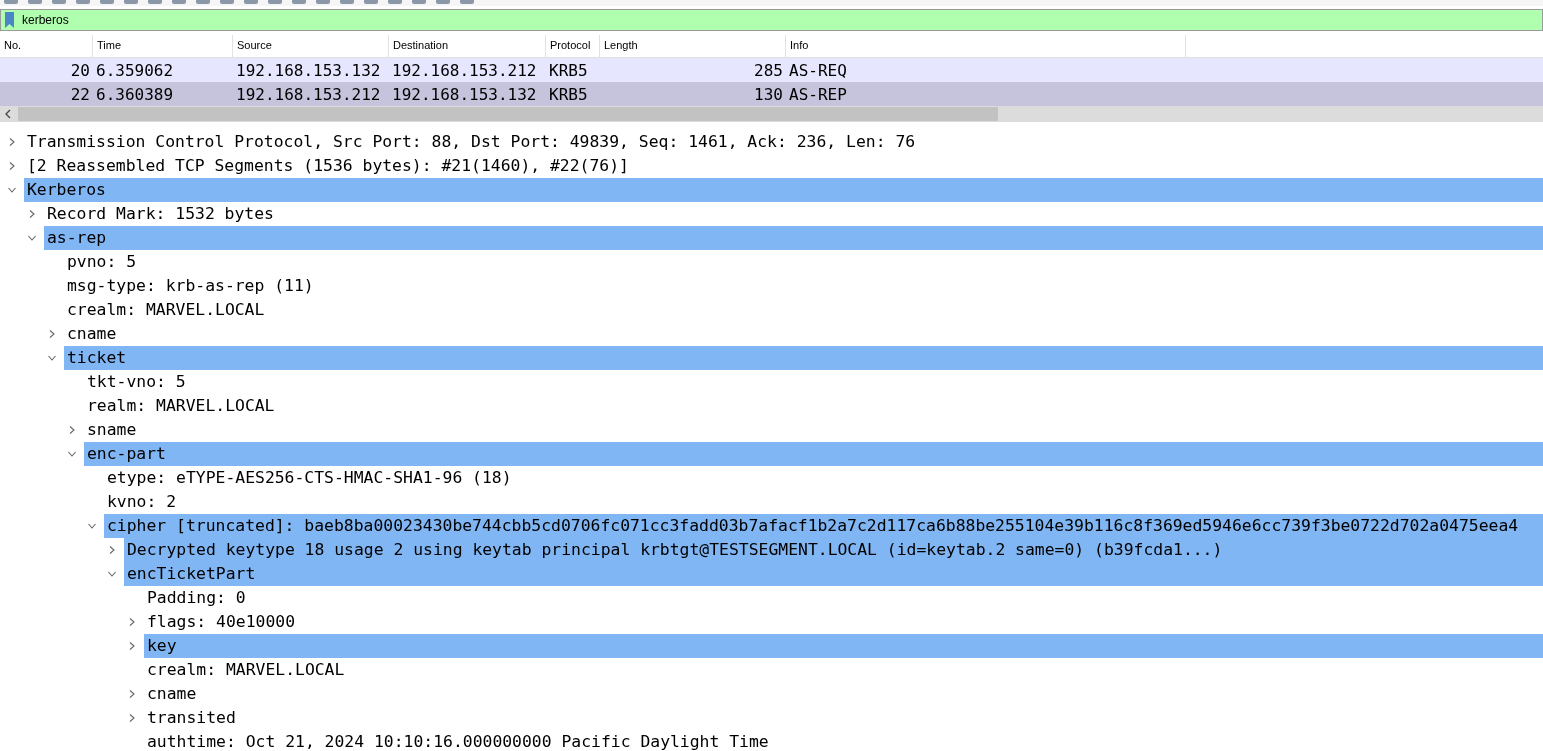 This screenshot has width=1543, height=751. Describe the element at coordinates (843, 646) in the screenshot. I see `tree-item: key` at that location.